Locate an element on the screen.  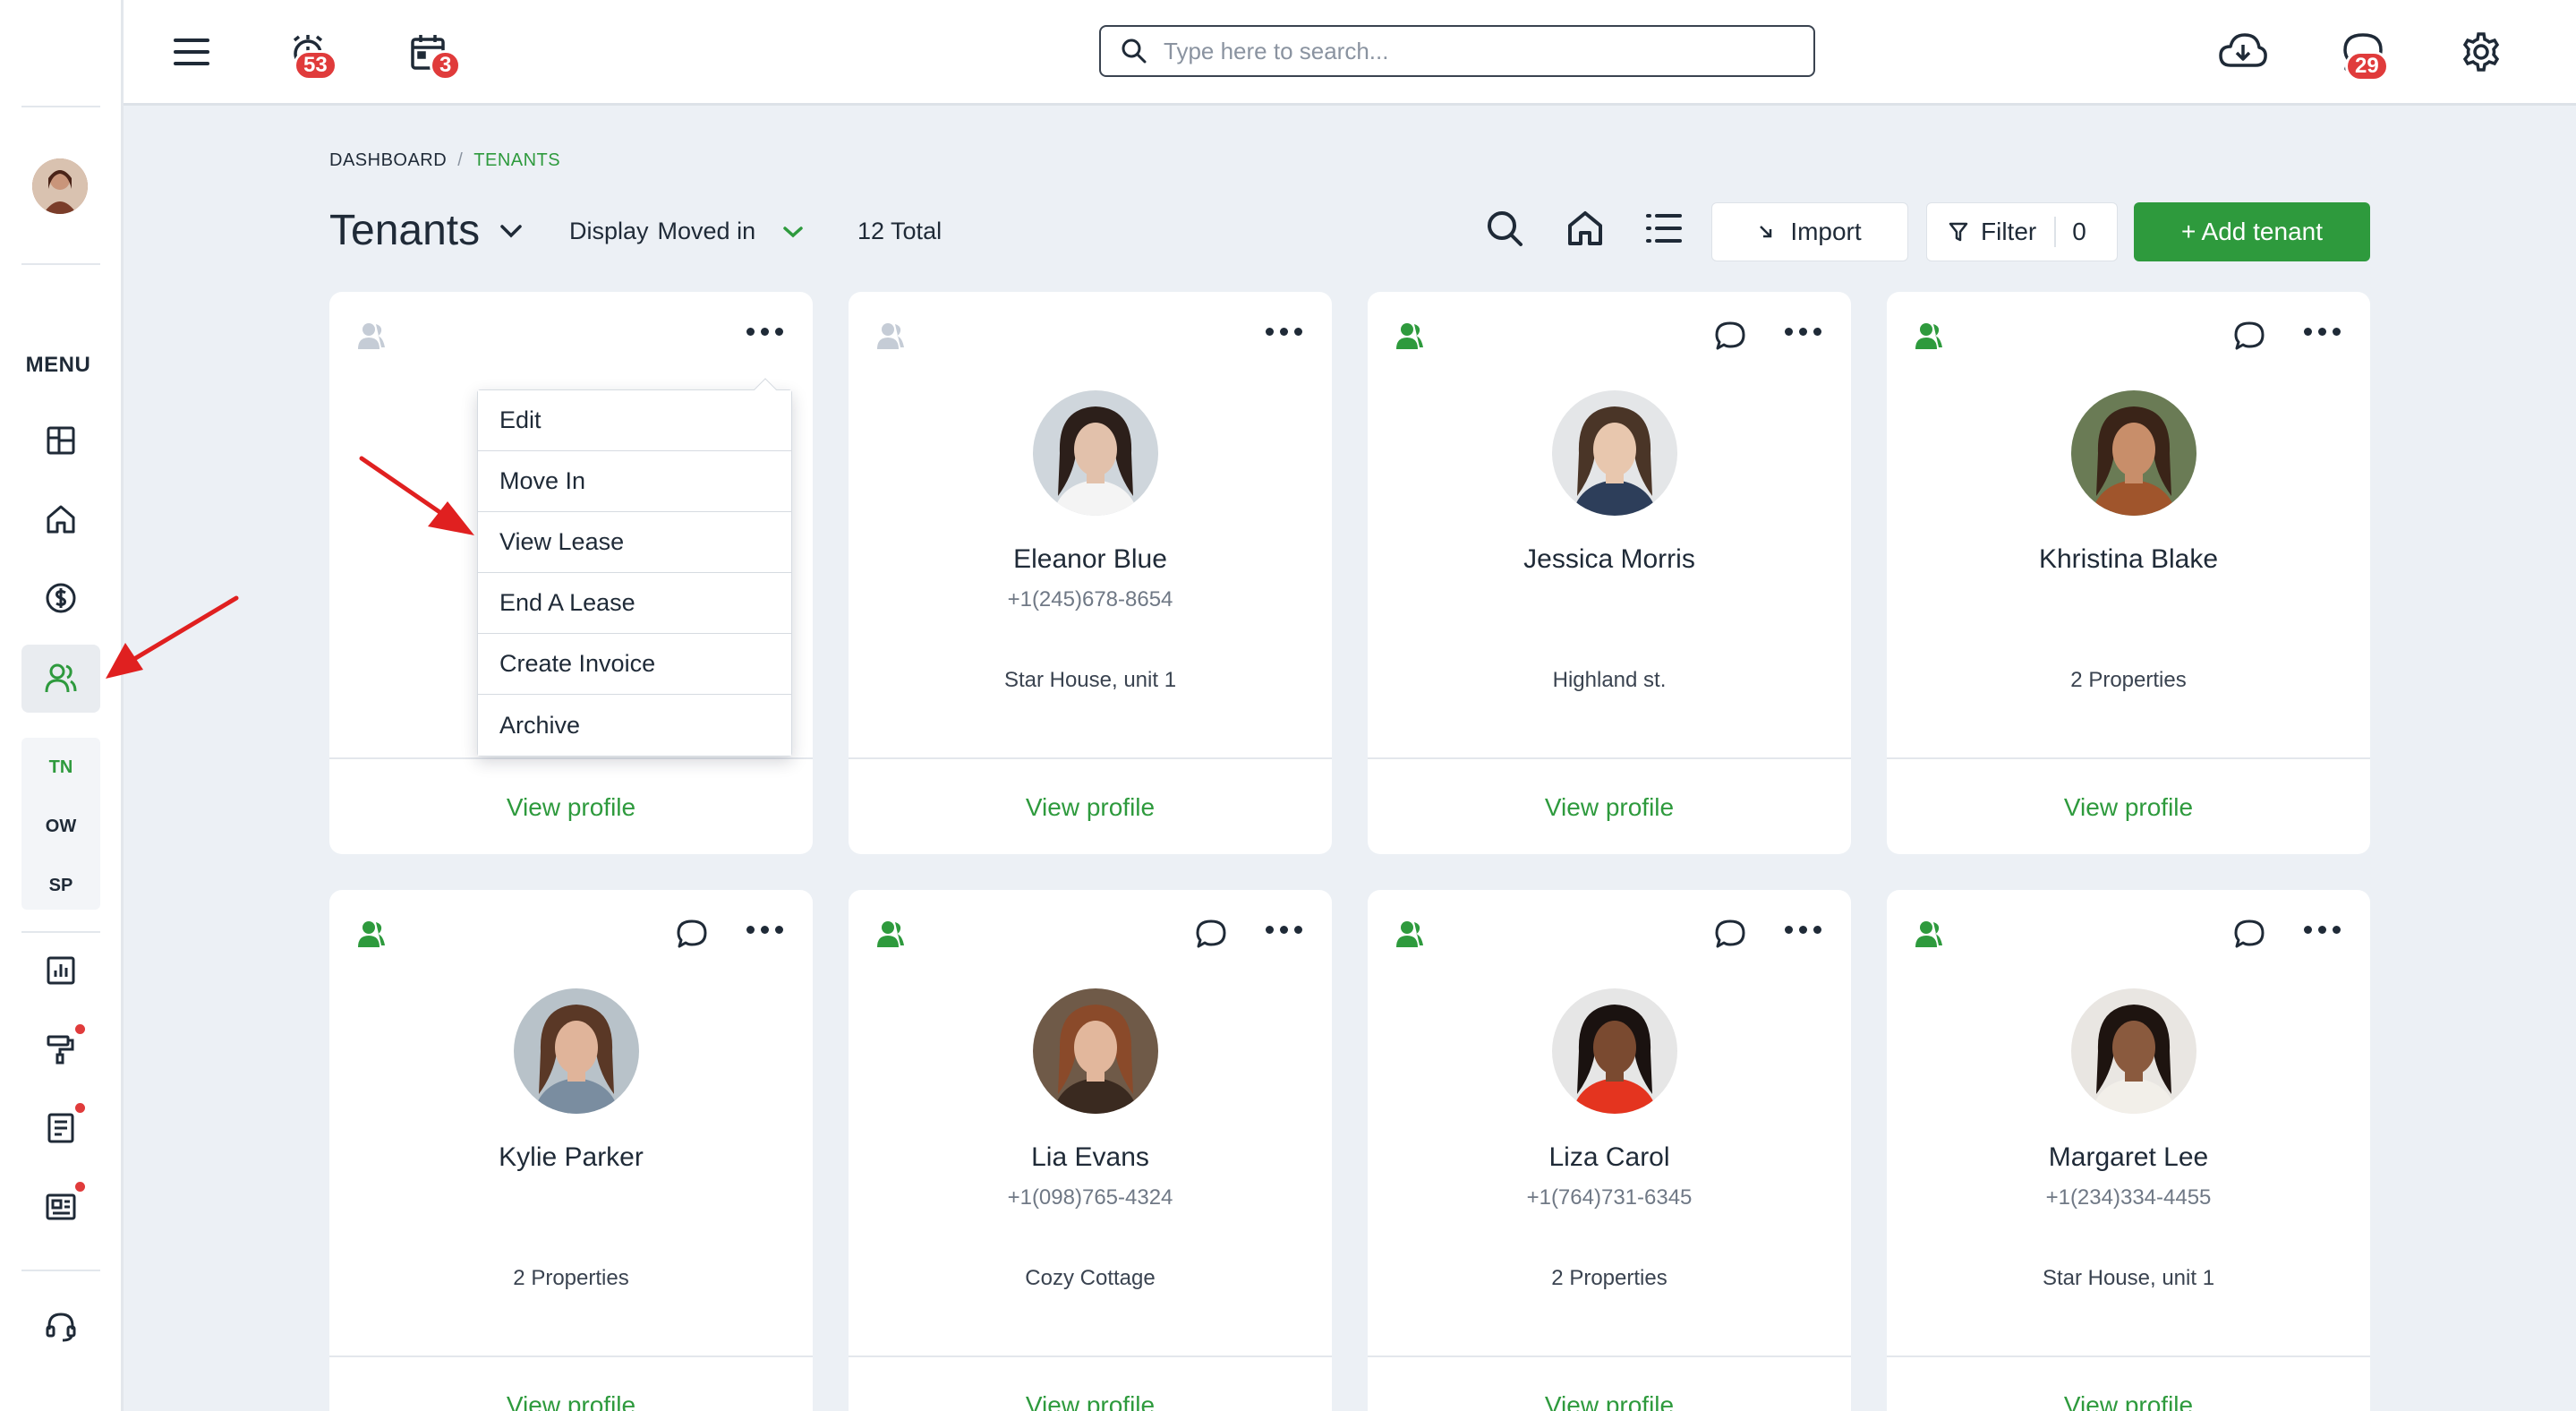
cloud-download-icon is located at coordinates (2243, 52).